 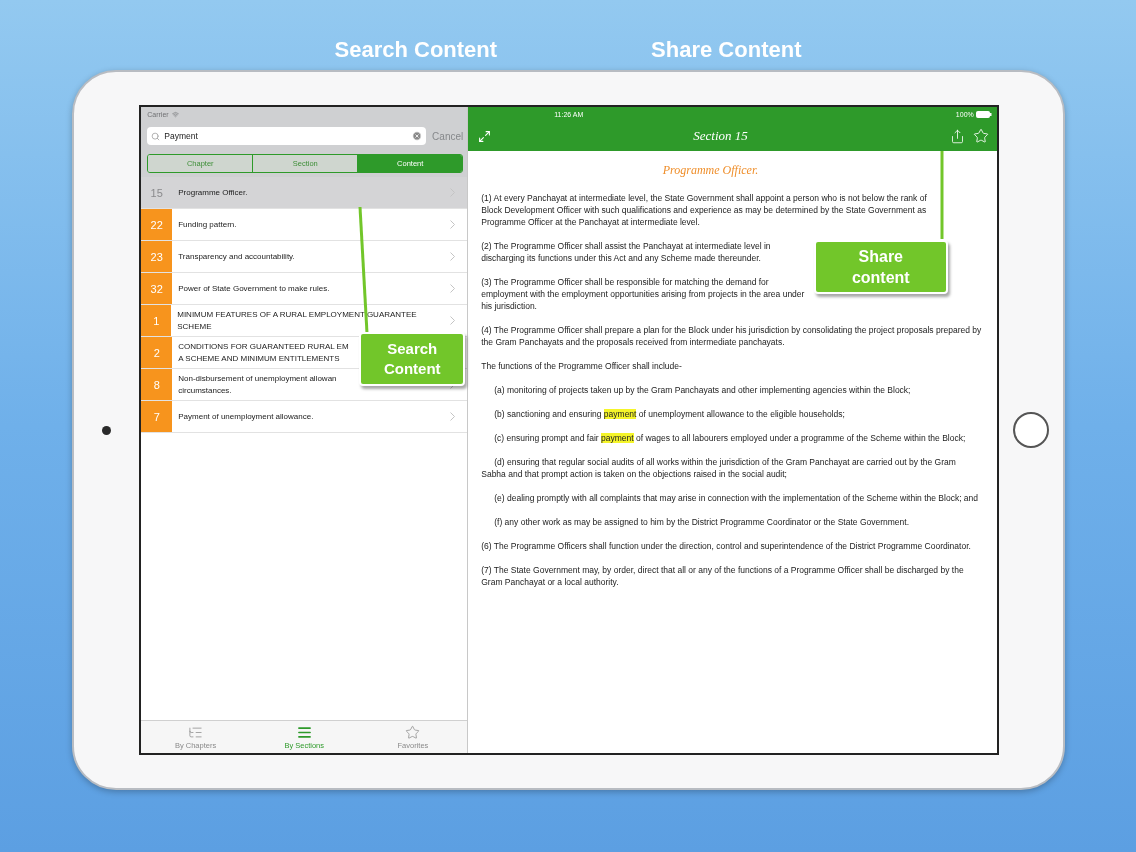 I want to click on result-row: 7 Payment of unemployment allowance., so click(x=304, y=417).